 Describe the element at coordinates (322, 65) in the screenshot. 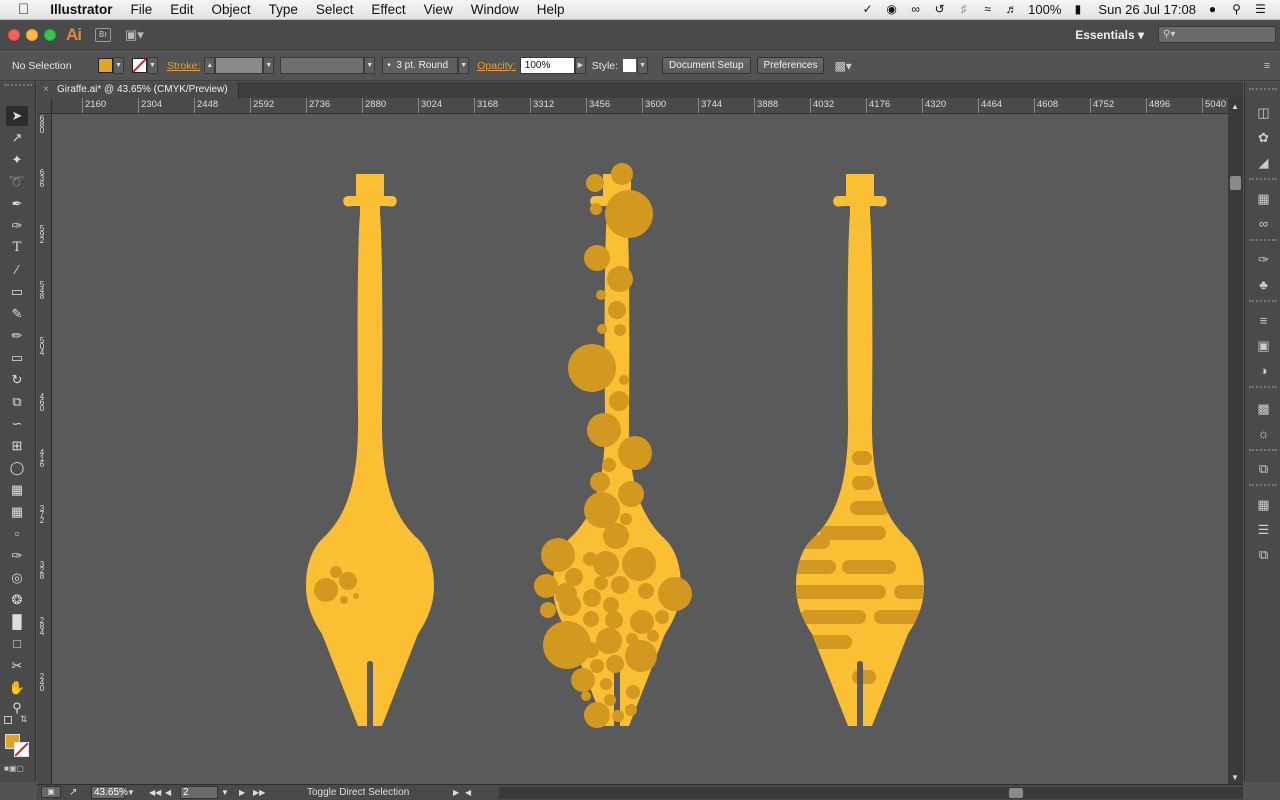

I see `variable-width-profile` at that location.